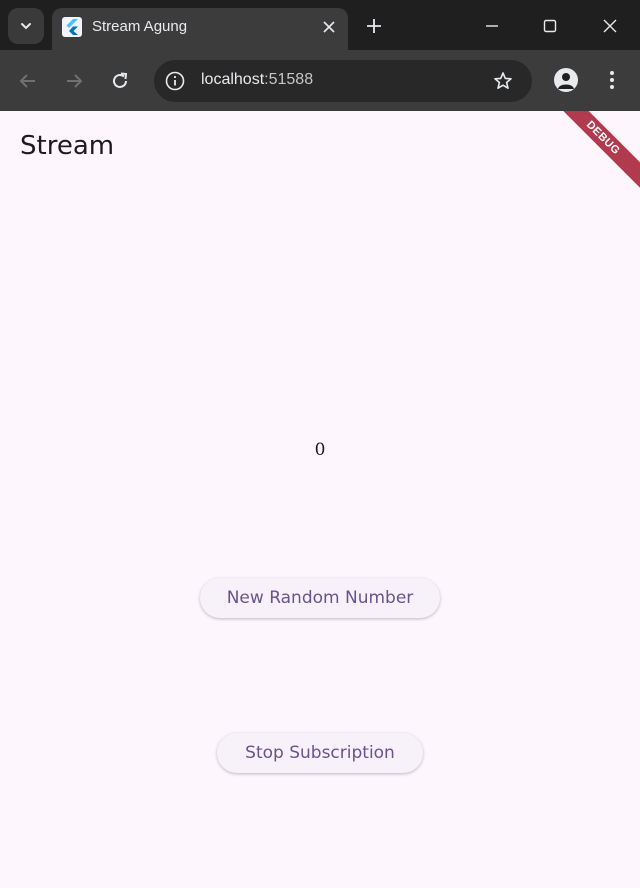 Image resolution: width=640 pixels, height=888 pixels. I want to click on back-button, so click(28, 81).